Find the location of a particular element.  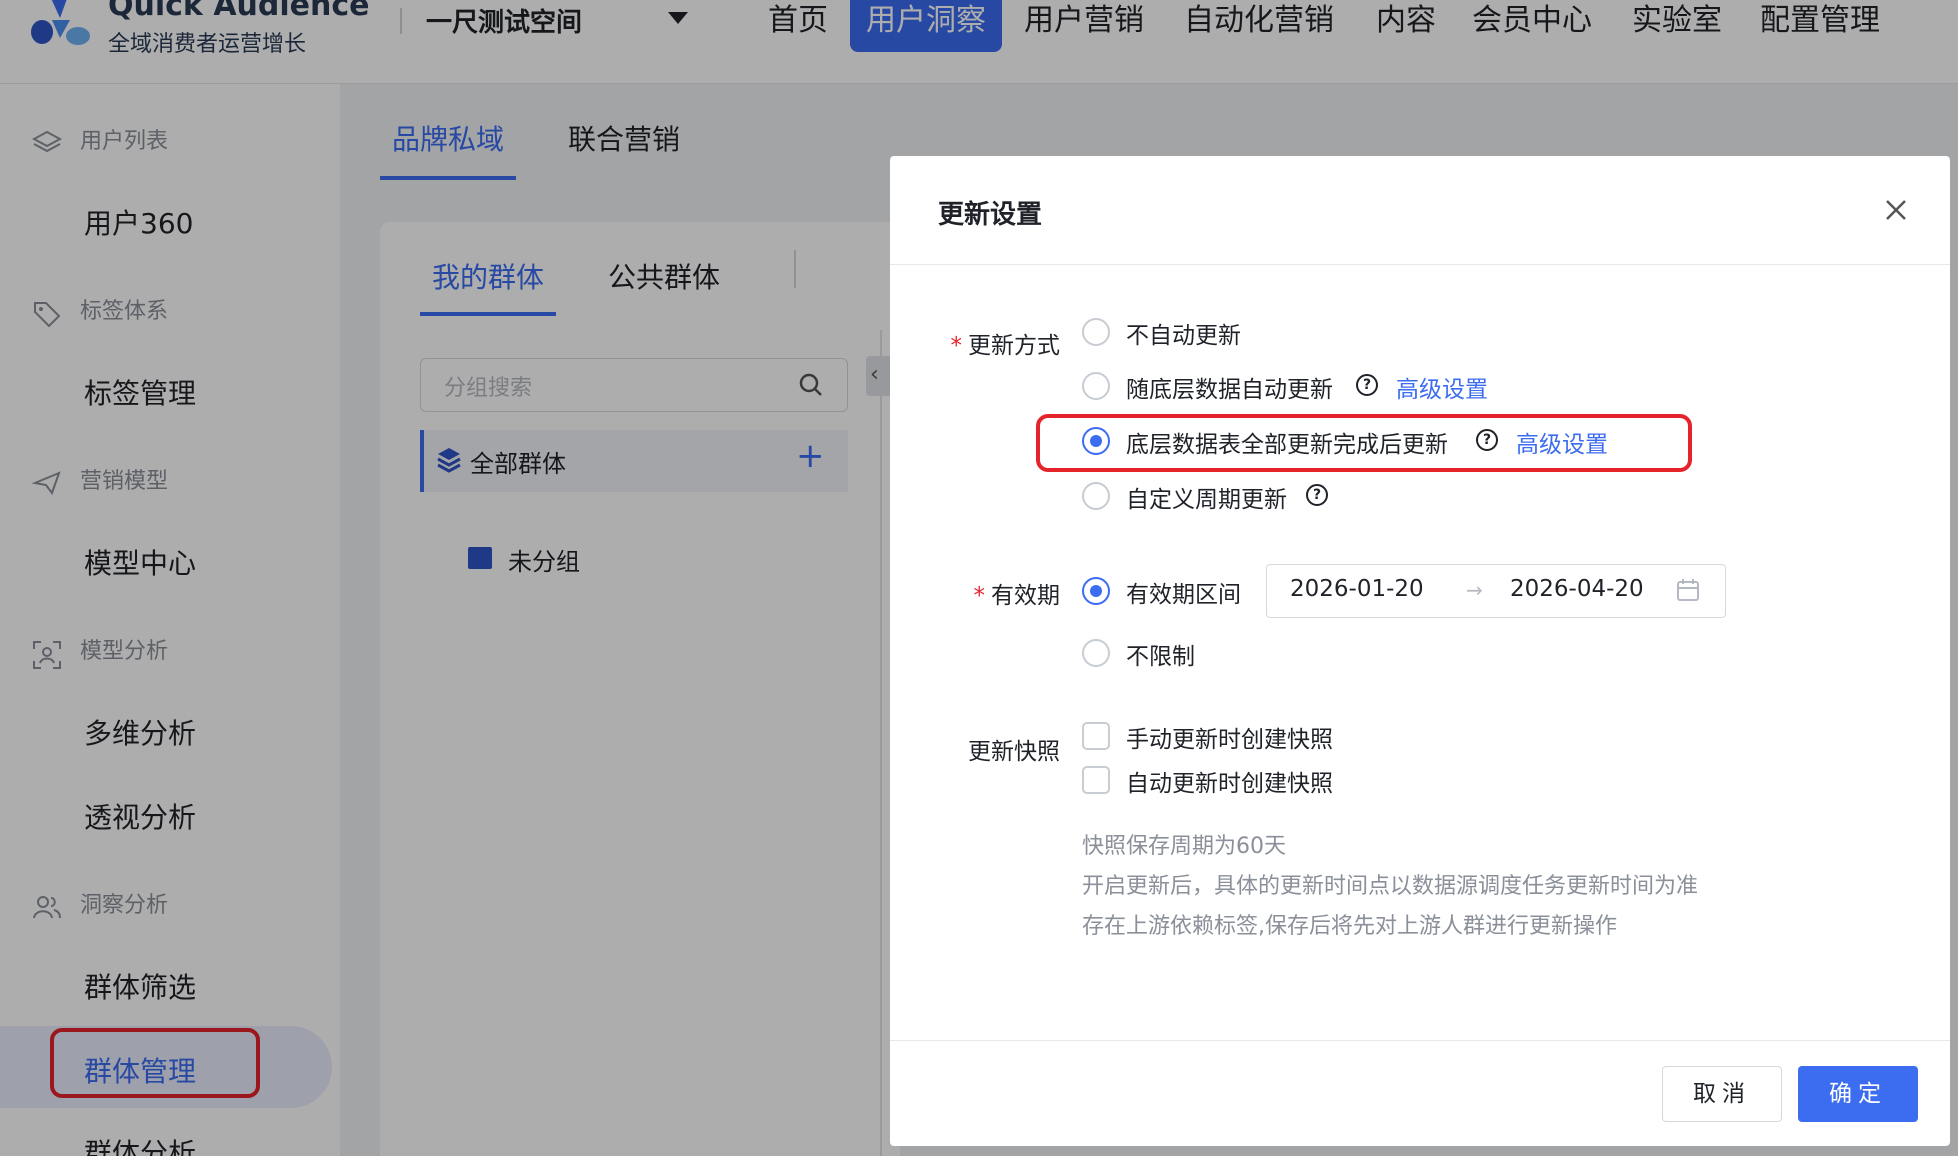

note-snapshot-retention: 快照保存周期为60天 is located at coordinates (1184, 846).